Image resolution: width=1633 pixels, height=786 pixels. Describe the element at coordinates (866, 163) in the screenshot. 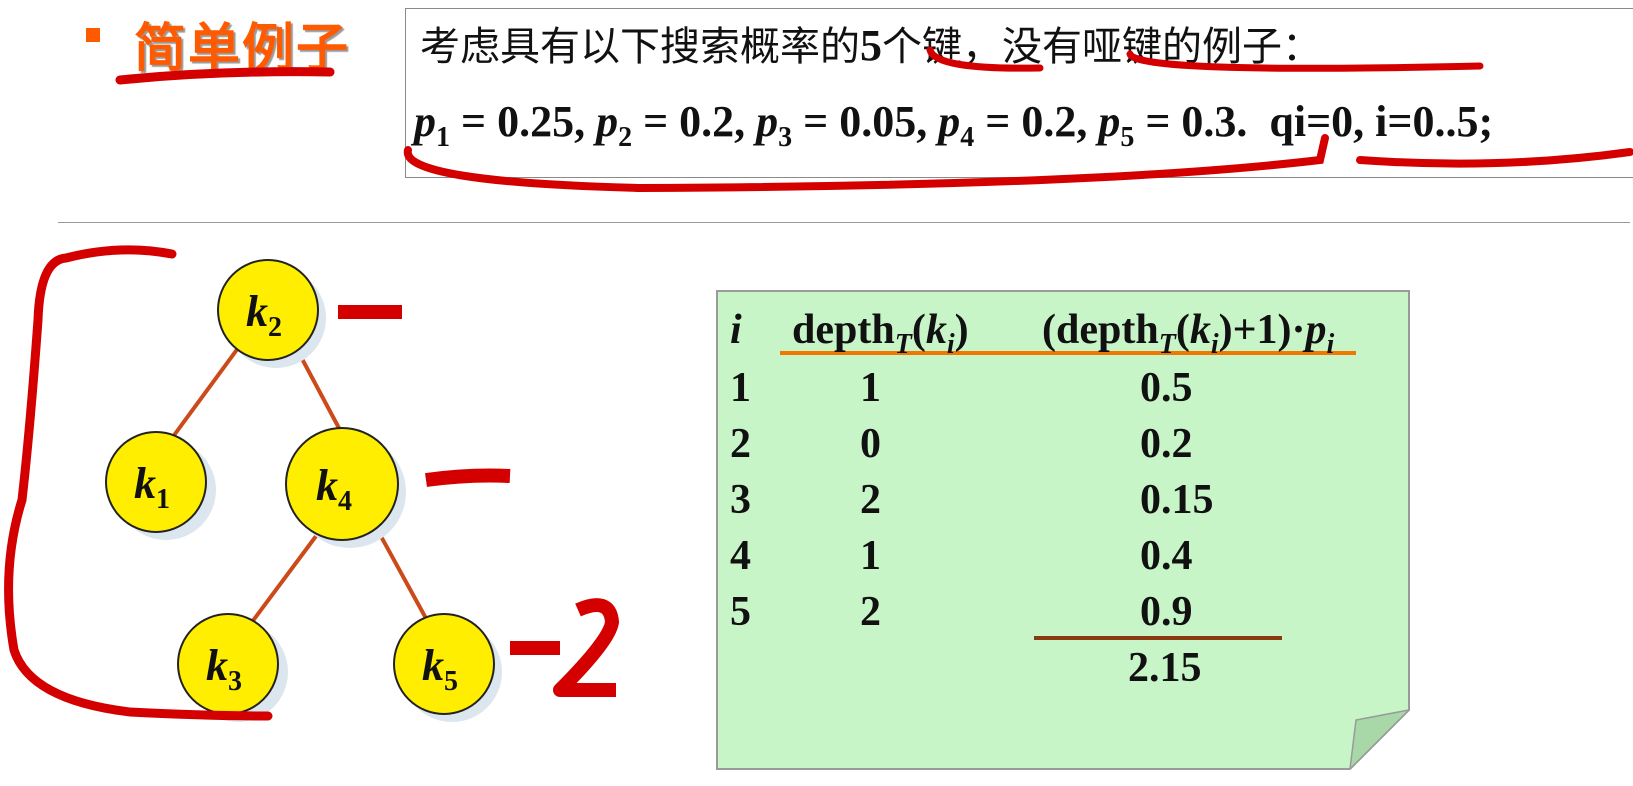

I see `probabilities-brace-stroke` at that location.